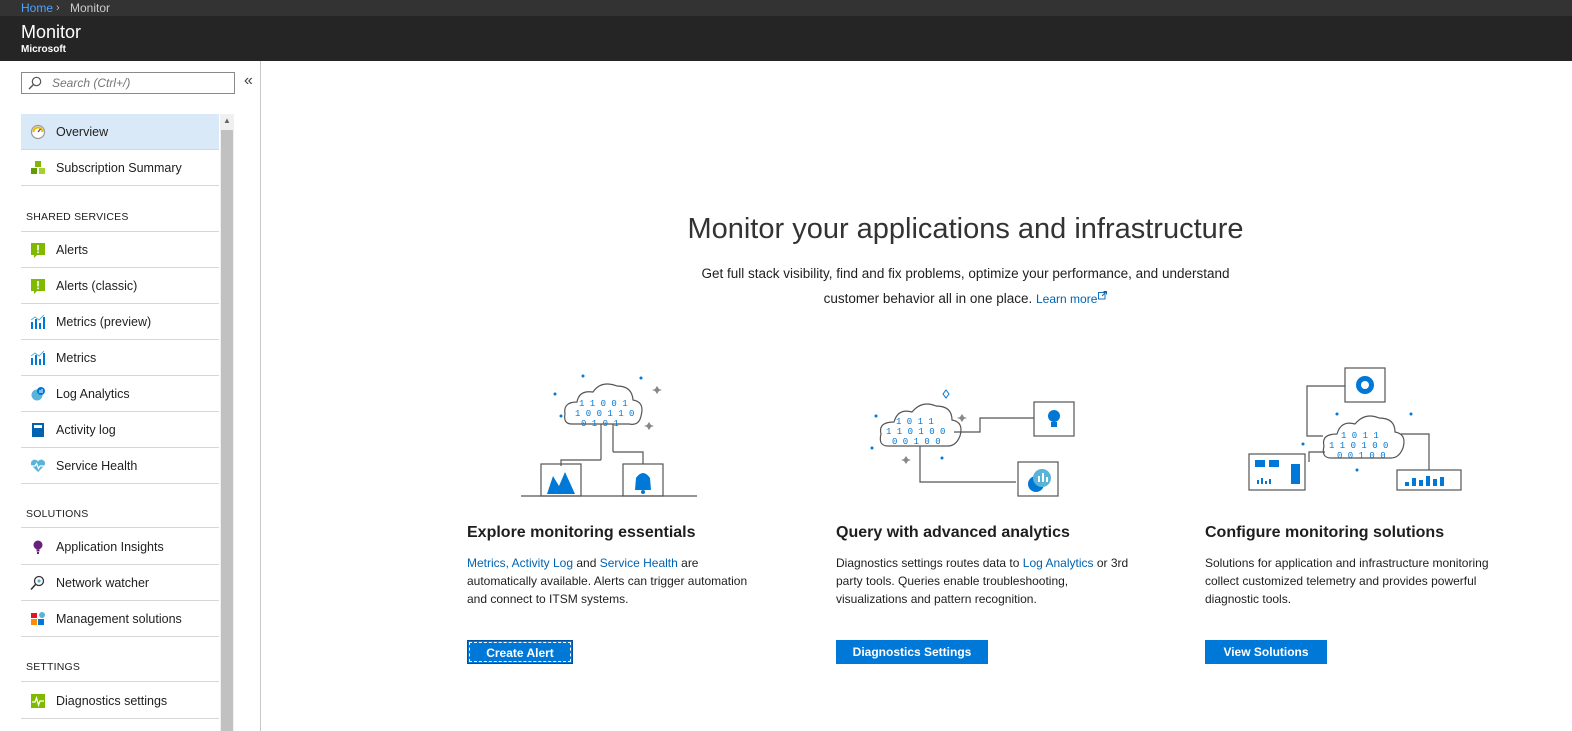  I want to click on sidebar-item-alerts: Alerts, so click(120, 250).